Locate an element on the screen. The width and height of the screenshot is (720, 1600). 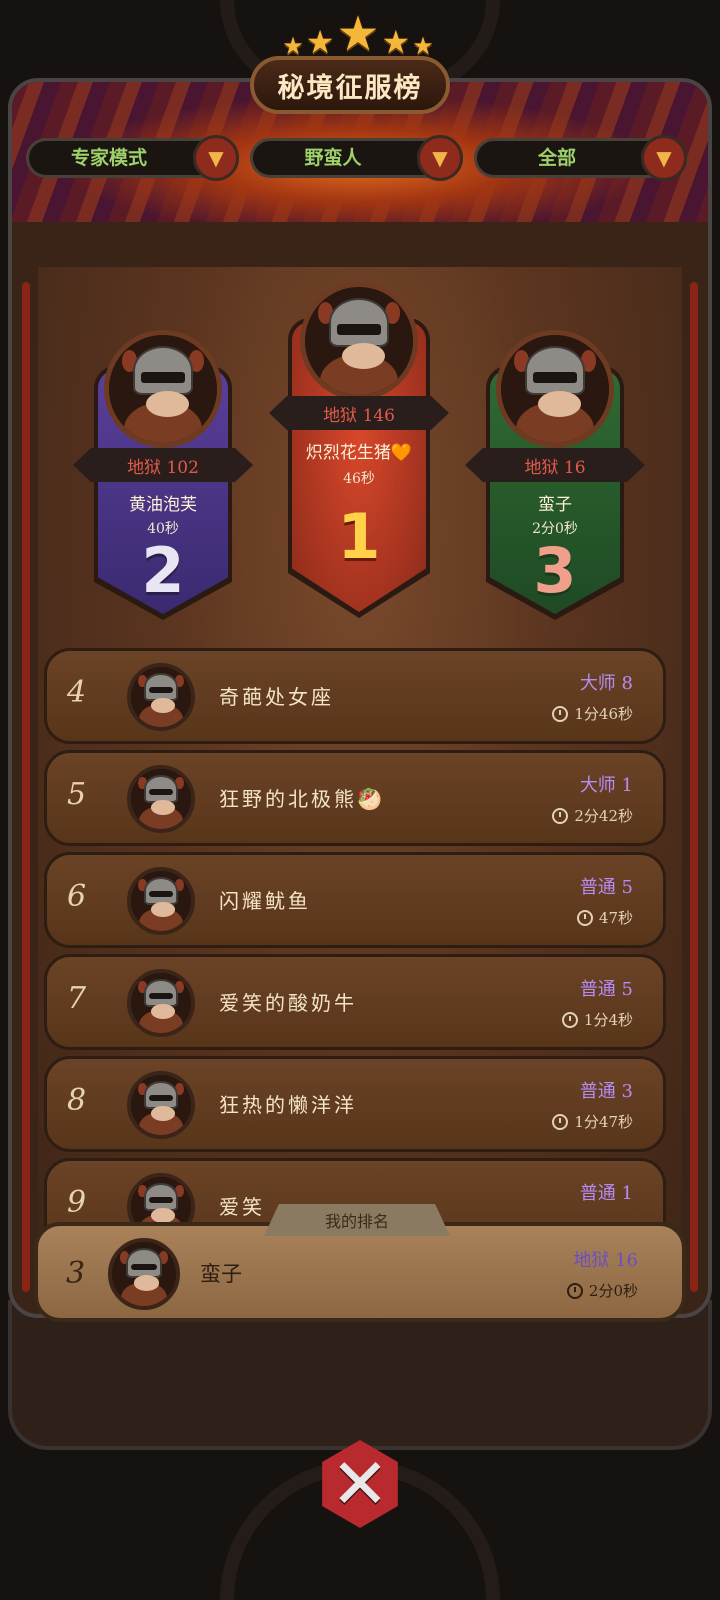
rank-number: 9 is located at coordinates (77, 1202).